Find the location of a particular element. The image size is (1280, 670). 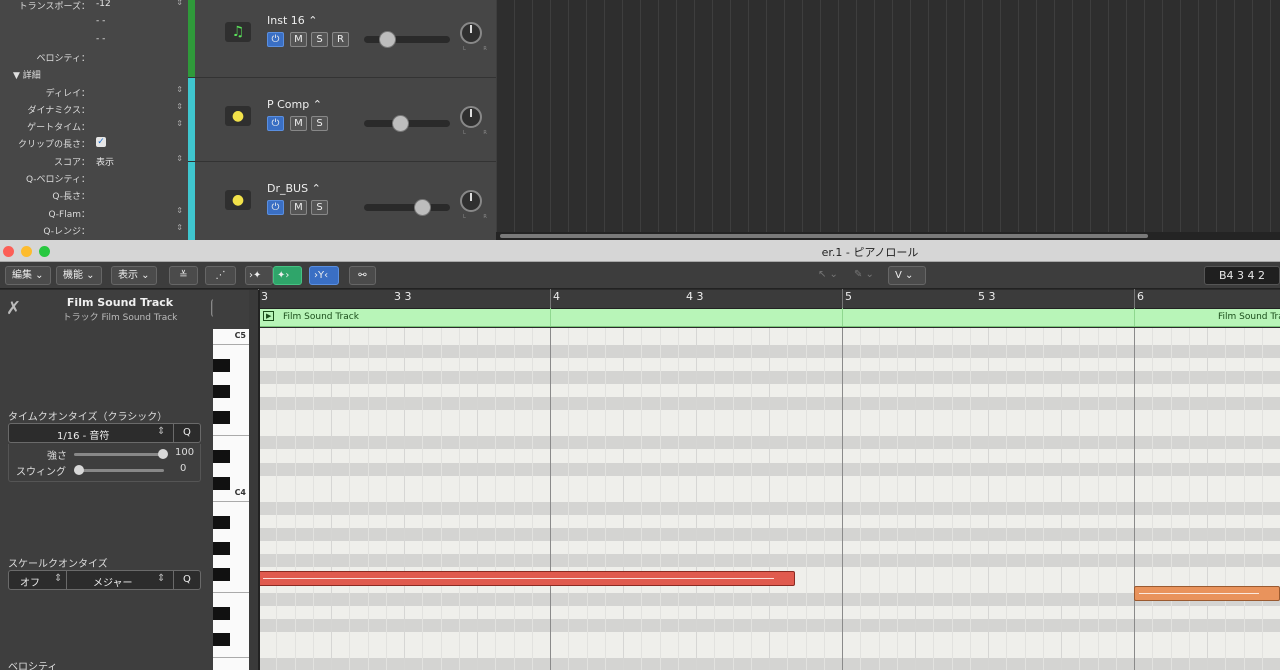

inspector-label: ディレイ： is located at coordinates (67, 93).